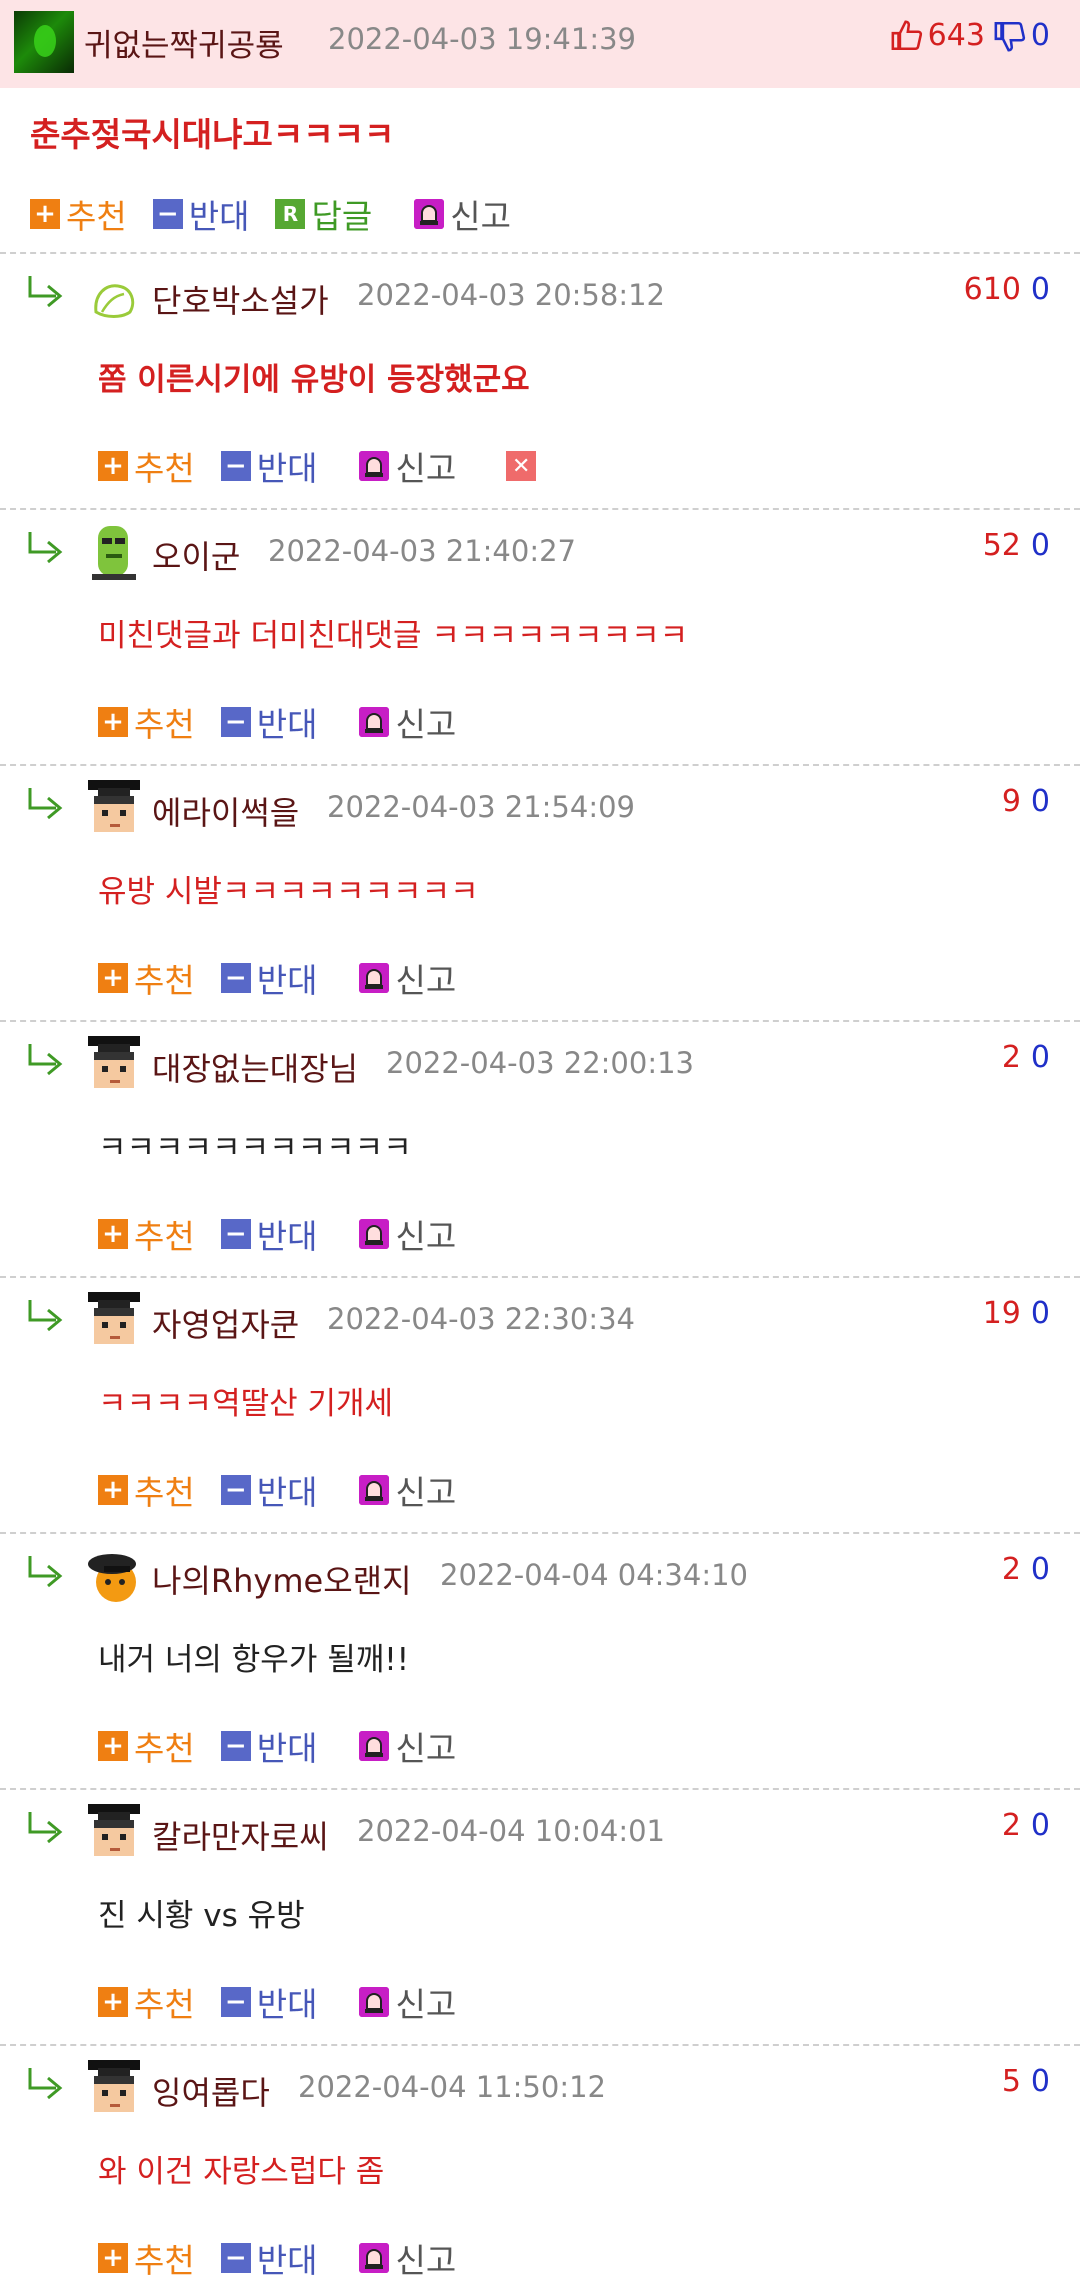 This screenshot has height=2282, width=1080. What do you see at coordinates (246, 1404) in the screenshot?
I see `comment-text: ㅋㅋㅋㅋ역딸산 기개세` at bounding box center [246, 1404].